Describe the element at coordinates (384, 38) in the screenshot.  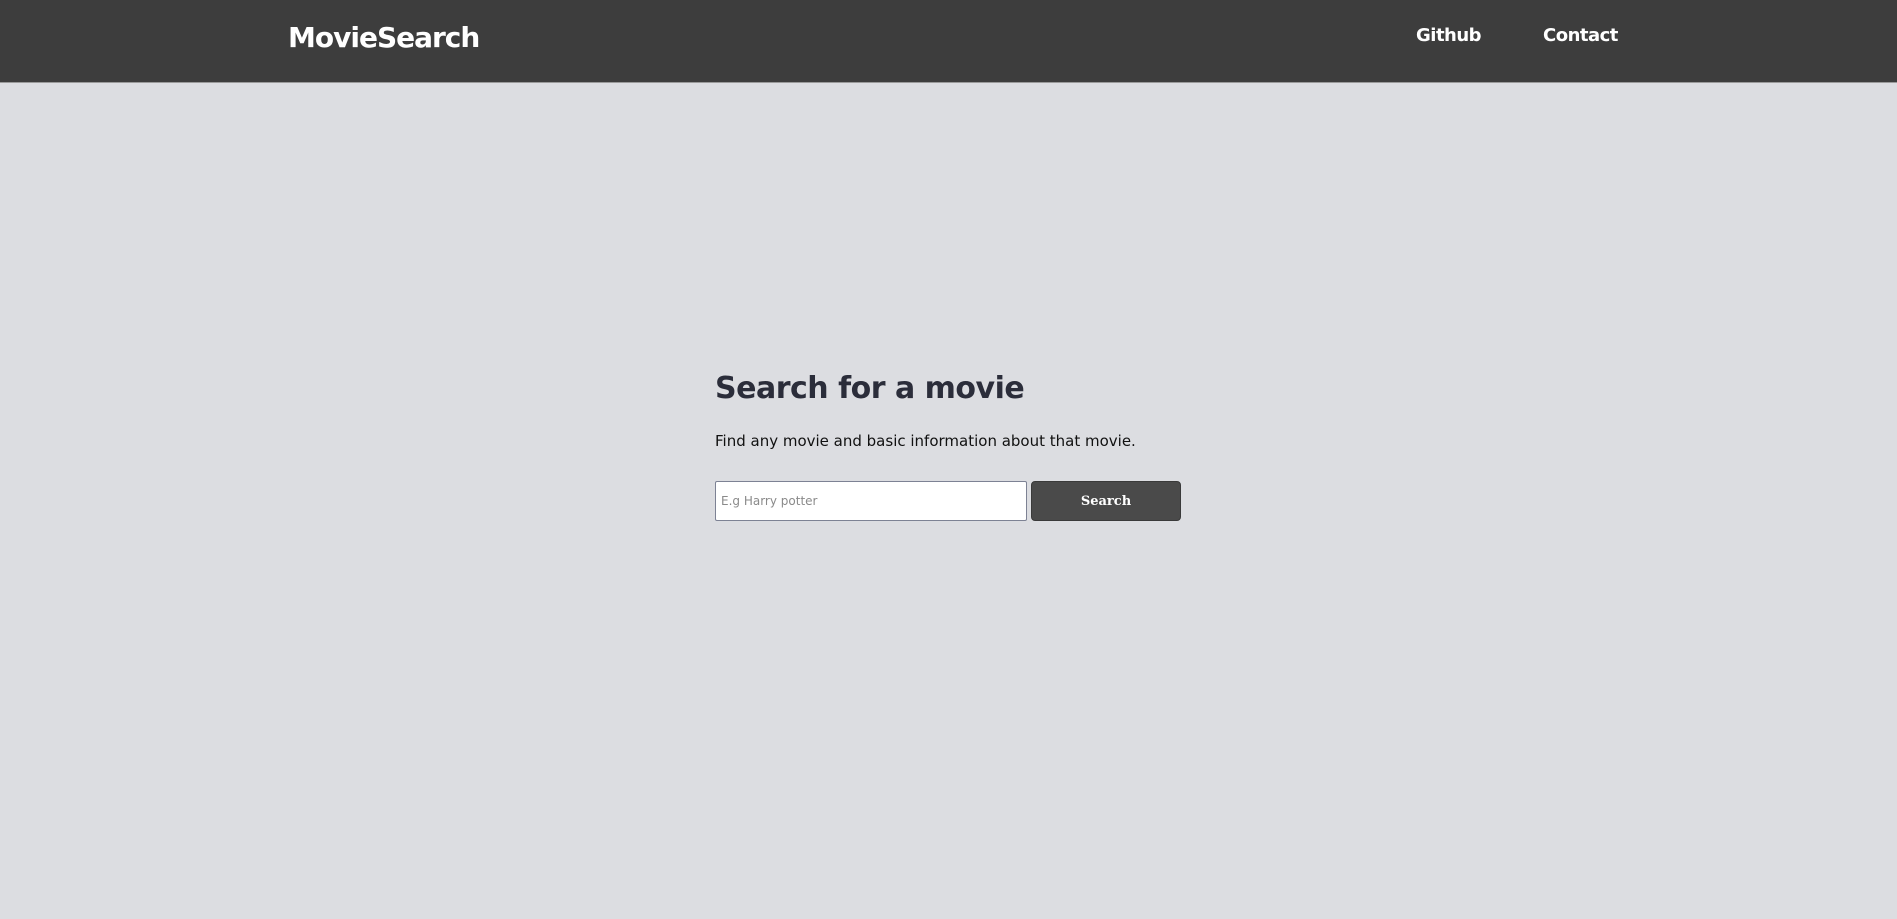
I see `brand-logo: MovieSearch` at that location.